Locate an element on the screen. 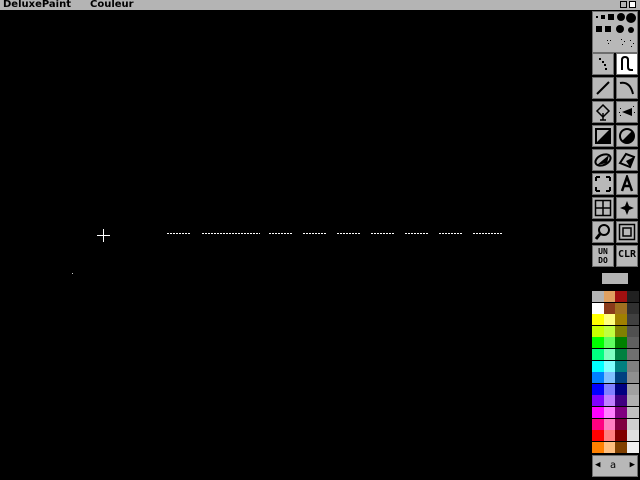 The image size is (640, 480). magnify-icon is located at coordinates (602, 232).